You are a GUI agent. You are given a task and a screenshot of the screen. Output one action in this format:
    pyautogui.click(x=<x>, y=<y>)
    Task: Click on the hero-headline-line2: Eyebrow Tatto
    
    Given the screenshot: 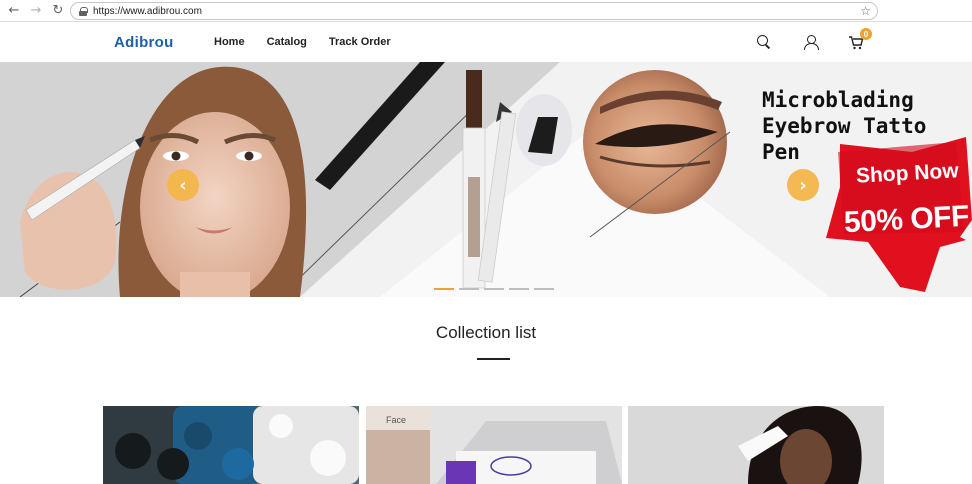 What is the action you would take?
    pyautogui.click(x=844, y=126)
    